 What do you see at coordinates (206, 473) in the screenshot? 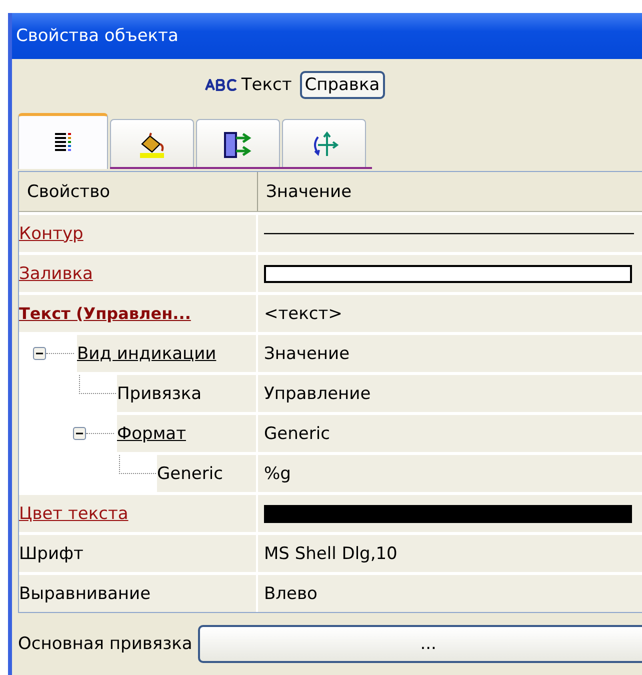
I see `property-name: Generic` at bounding box center [206, 473].